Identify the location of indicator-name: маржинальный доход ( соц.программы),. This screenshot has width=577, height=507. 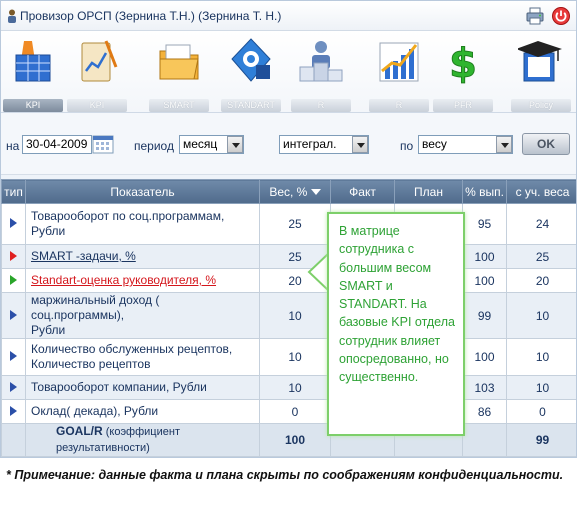
(95, 307).